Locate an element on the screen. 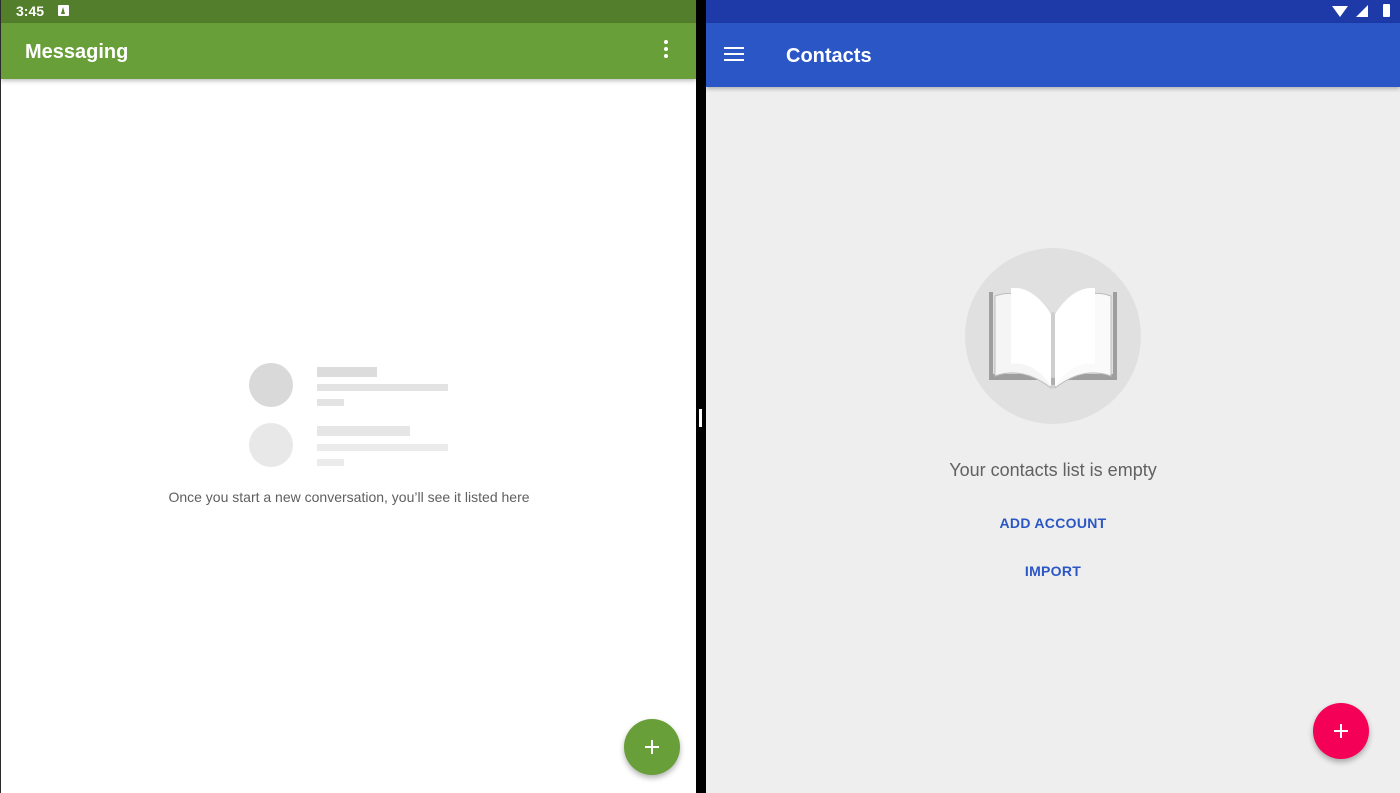  notification-icon is located at coordinates (63, 10).